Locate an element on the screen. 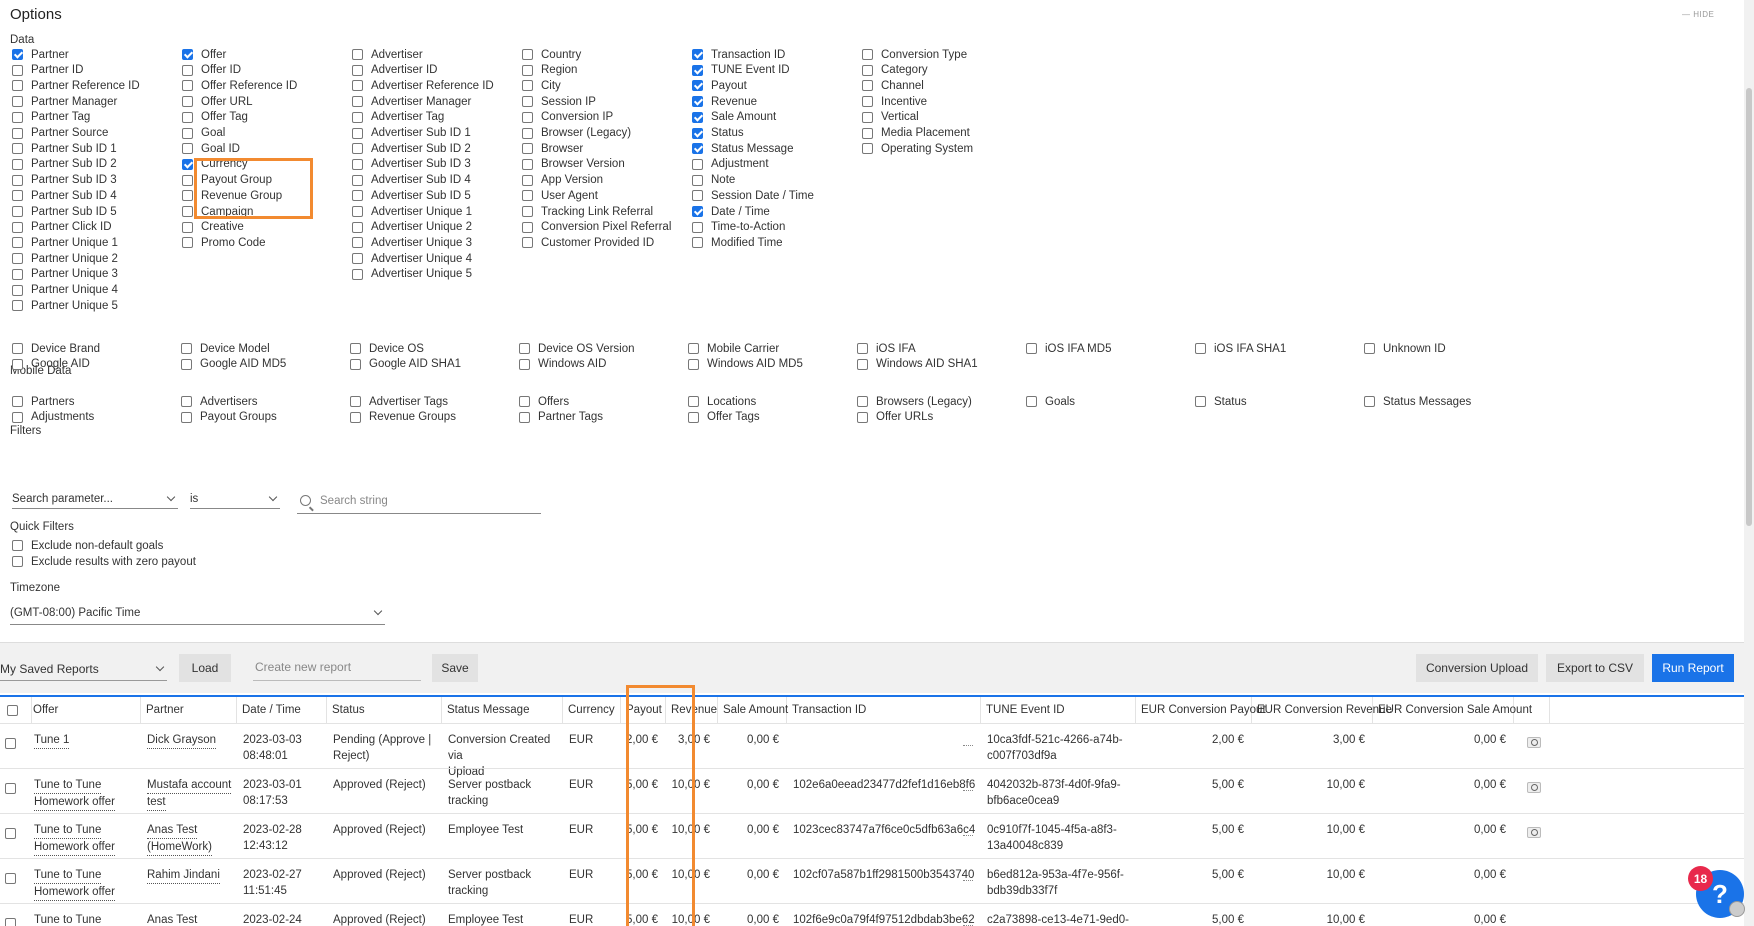 The width and height of the screenshot is (1754, 926). cell-line: Dick Grayson is located at coordinates (182, 740).